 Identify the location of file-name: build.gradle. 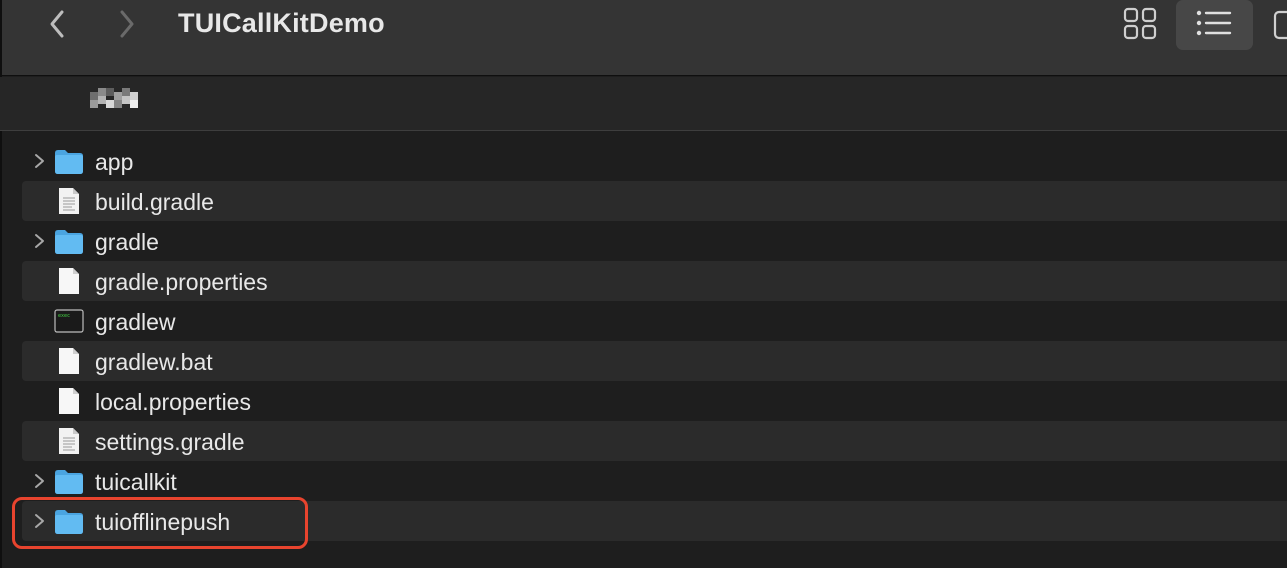
(154, 202).